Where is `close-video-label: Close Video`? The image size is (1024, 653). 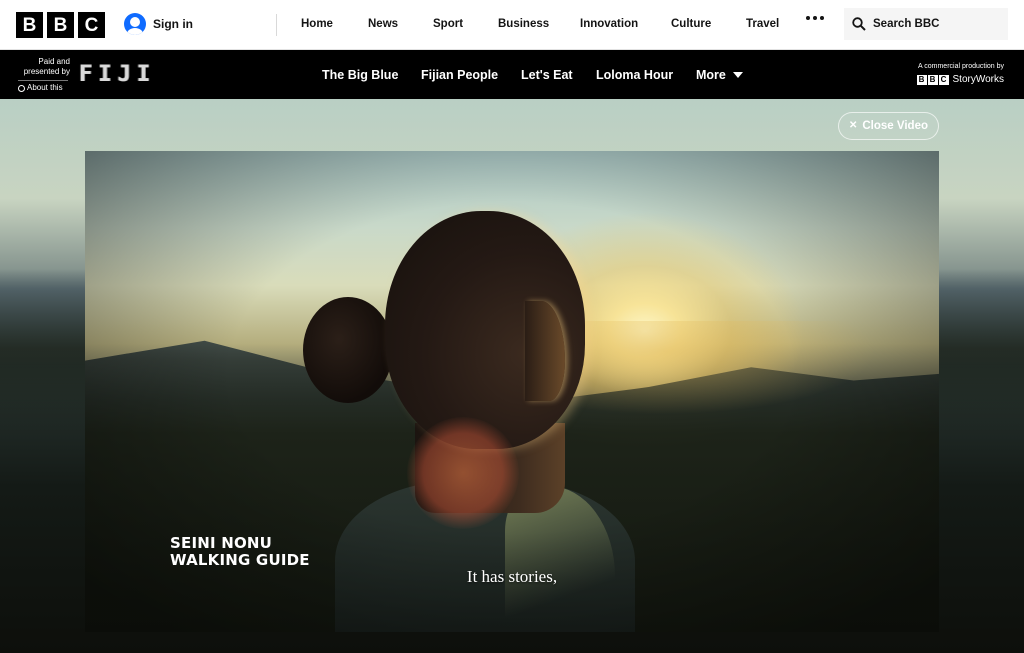 close-video-label: Close Video is located at coordinates (895, 126).